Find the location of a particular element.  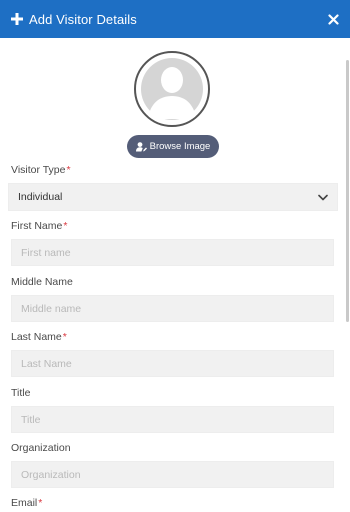

first-name-label: First Name* is located at coordinates (39, 226).